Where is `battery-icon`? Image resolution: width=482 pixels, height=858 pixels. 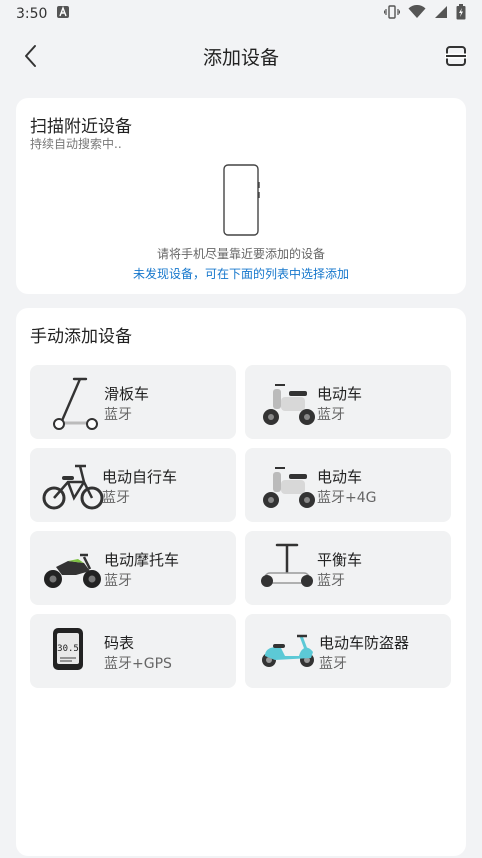 battery-icon is located at coordinates (461, 14).